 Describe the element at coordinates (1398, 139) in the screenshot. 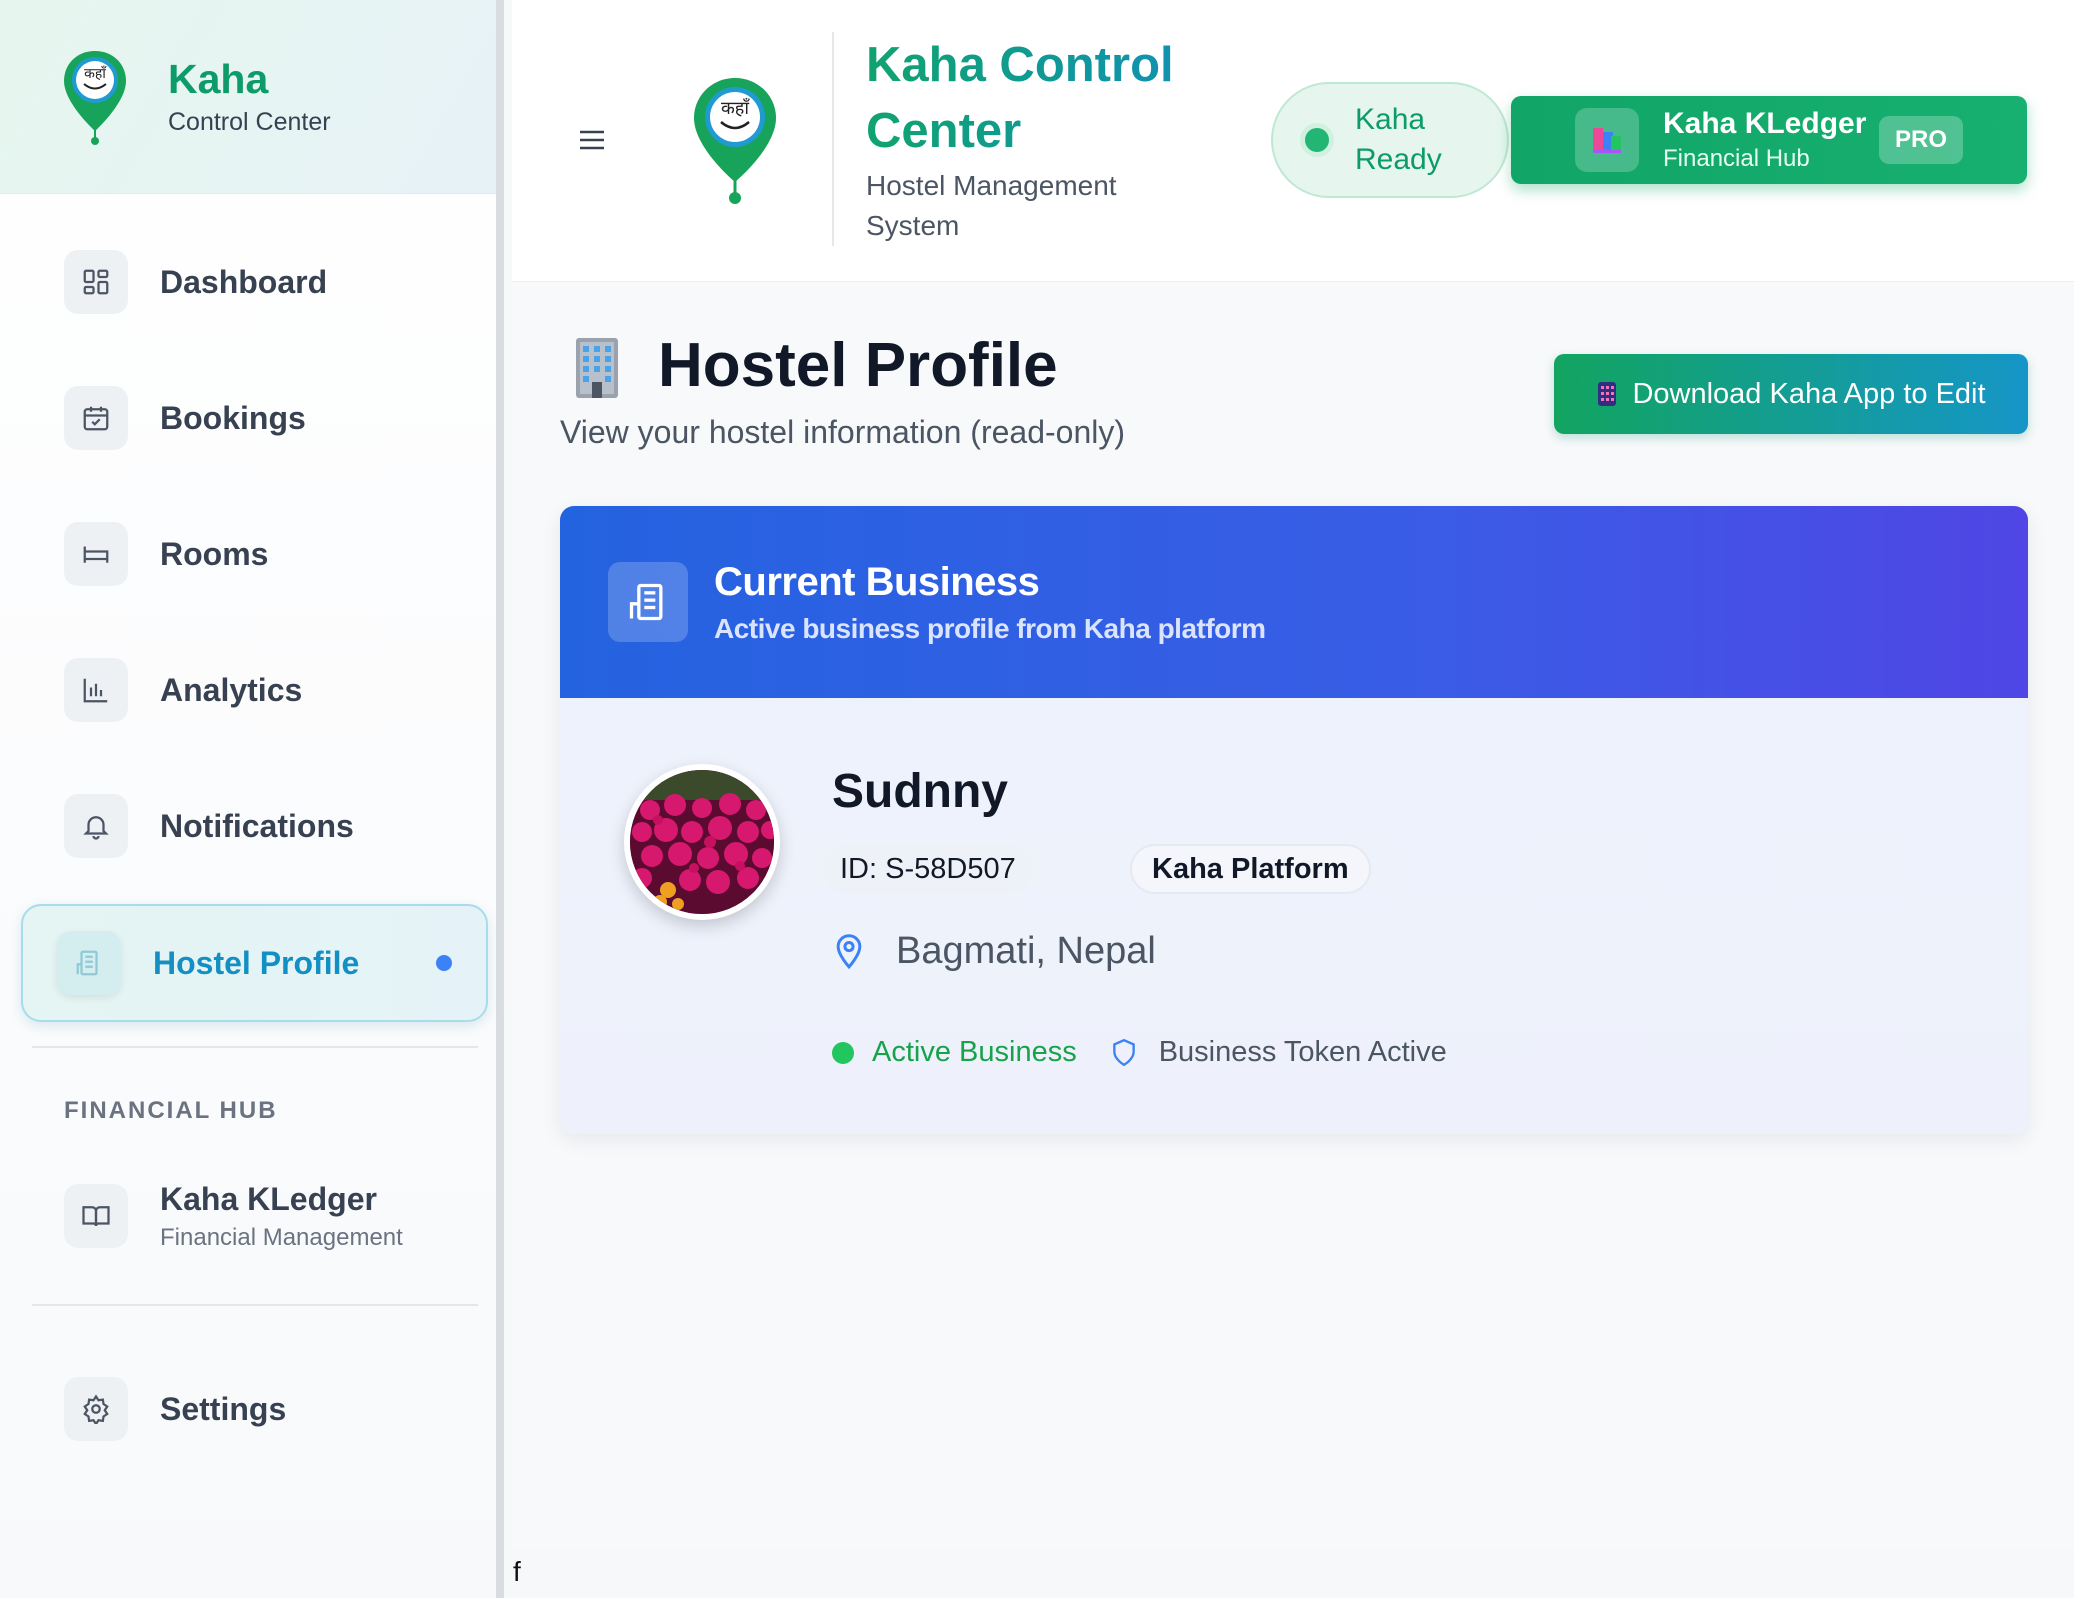

I see `status-text: Kaha Ready` at that location.